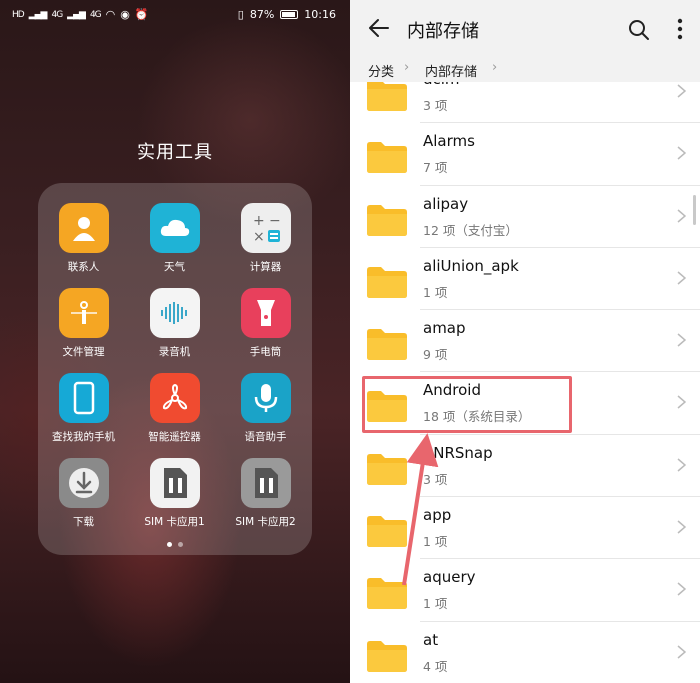  Describe the element at coordinates (38, 14) in the screenshot. I see `signal-1-icon: ▂▄▆` at that location.